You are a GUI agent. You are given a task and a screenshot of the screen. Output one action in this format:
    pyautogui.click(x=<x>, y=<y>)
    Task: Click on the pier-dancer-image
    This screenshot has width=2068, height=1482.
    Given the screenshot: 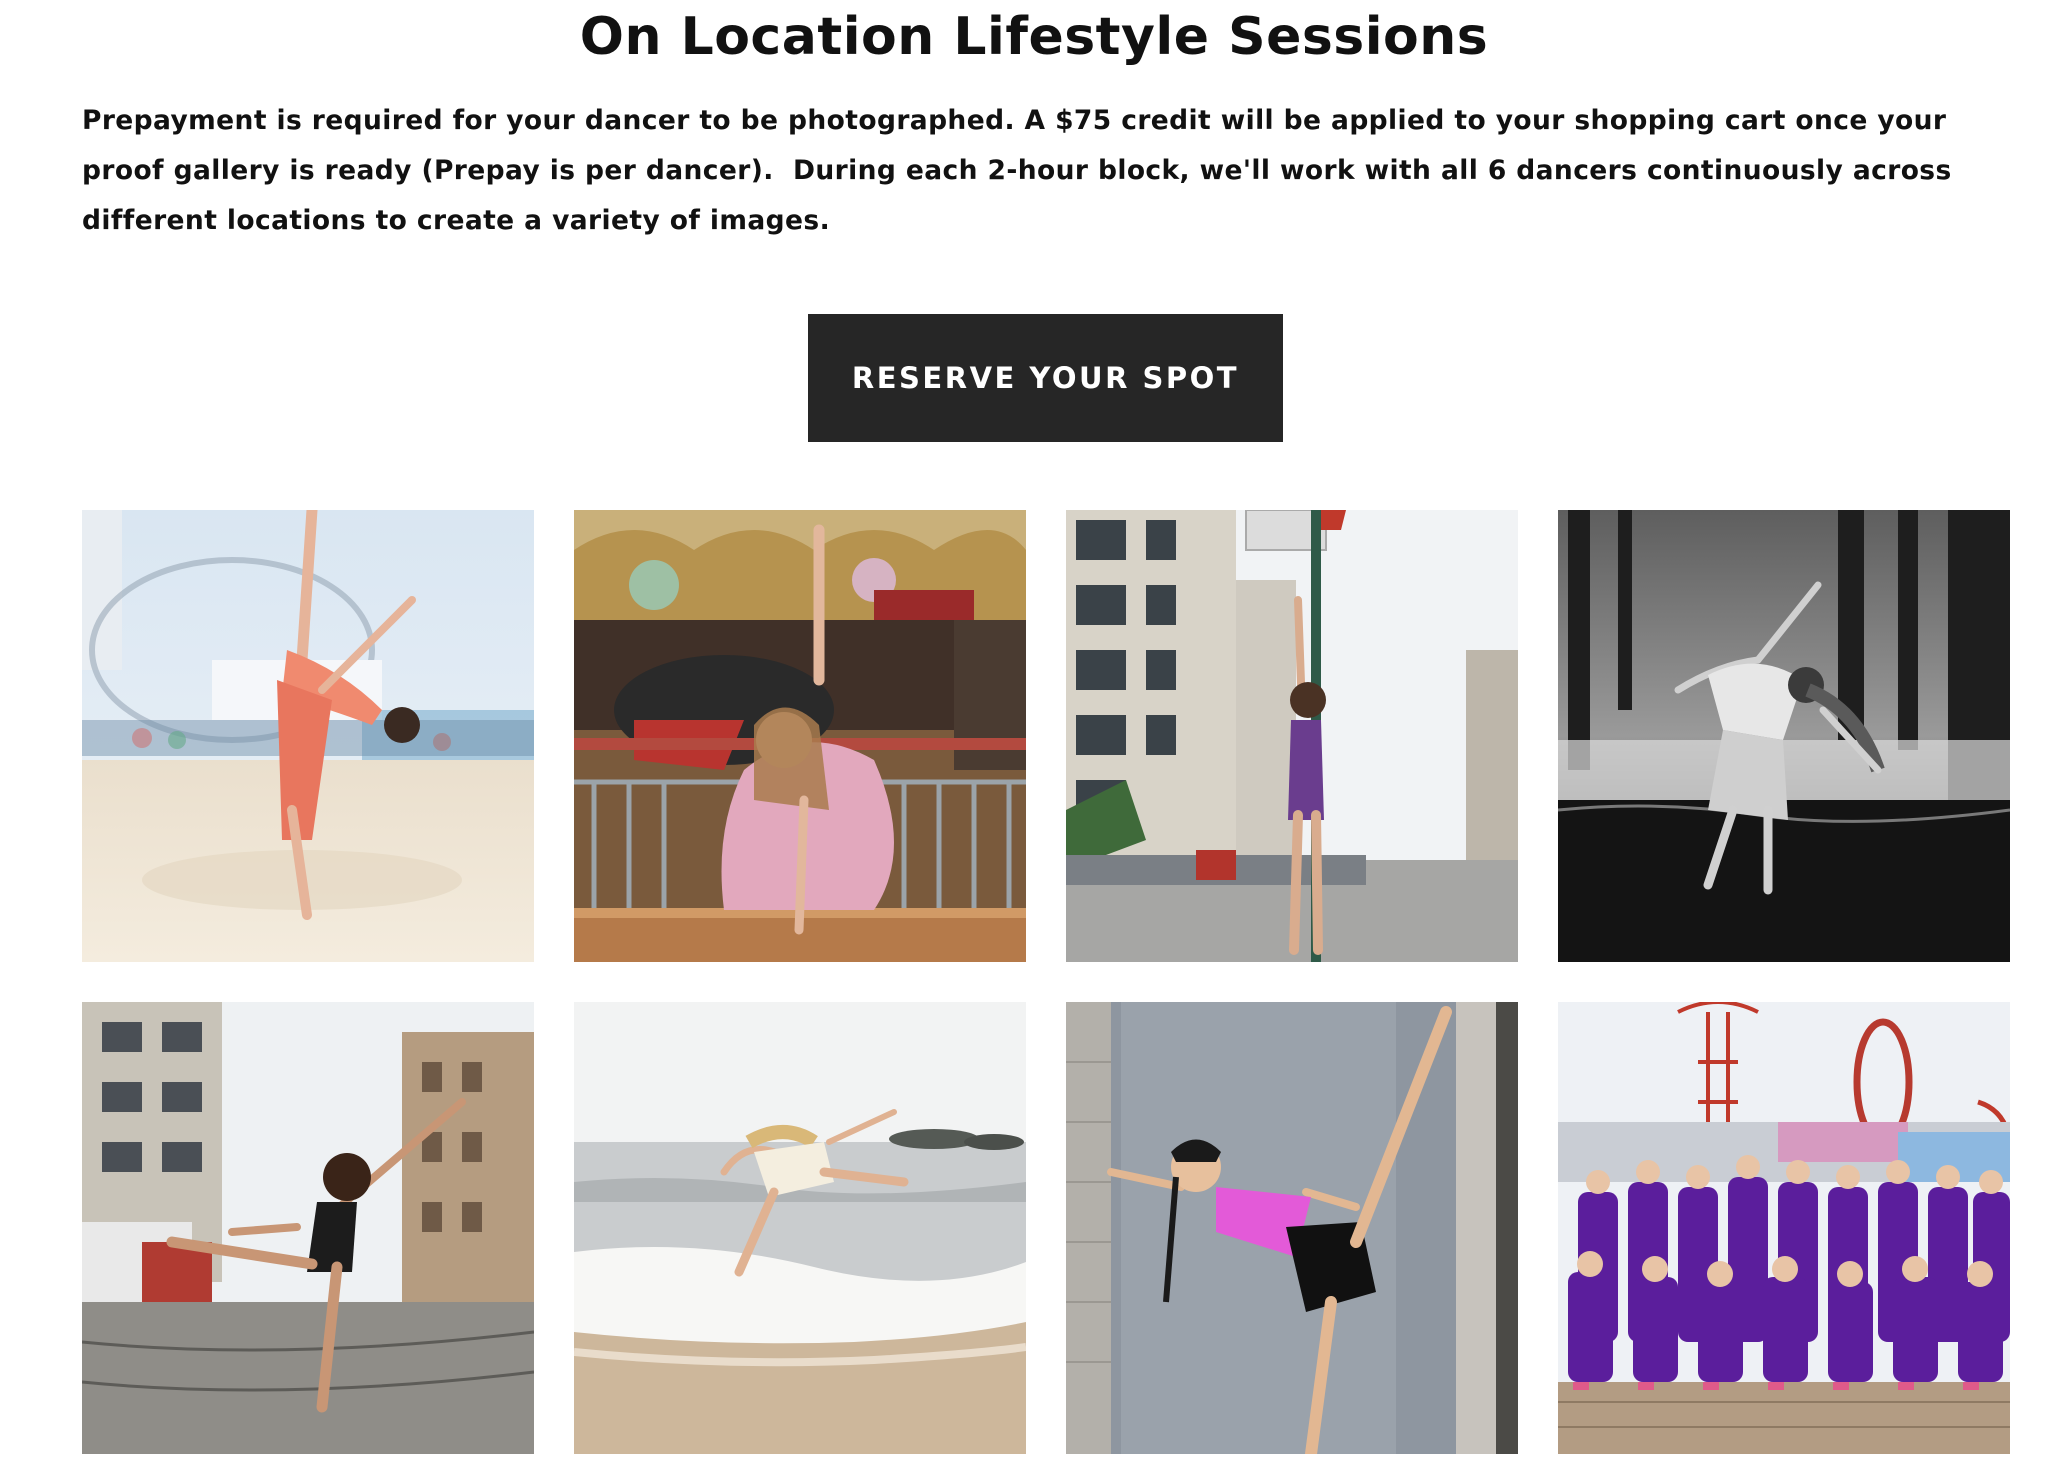 What is the action you would take?
    pyautogui.click(x=1784, y=736)
    